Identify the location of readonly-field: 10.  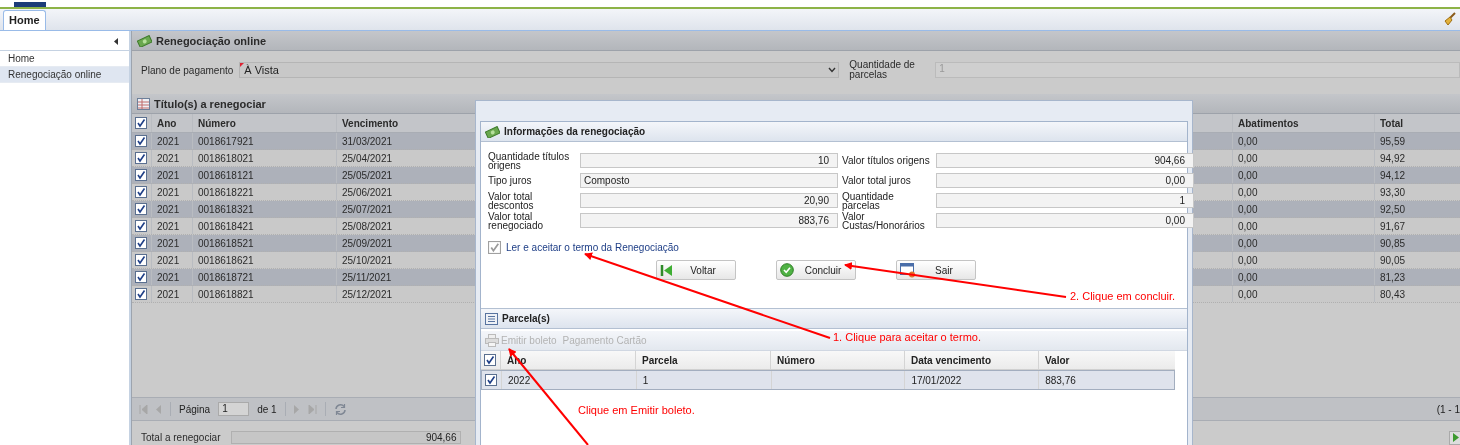
(709, 160).